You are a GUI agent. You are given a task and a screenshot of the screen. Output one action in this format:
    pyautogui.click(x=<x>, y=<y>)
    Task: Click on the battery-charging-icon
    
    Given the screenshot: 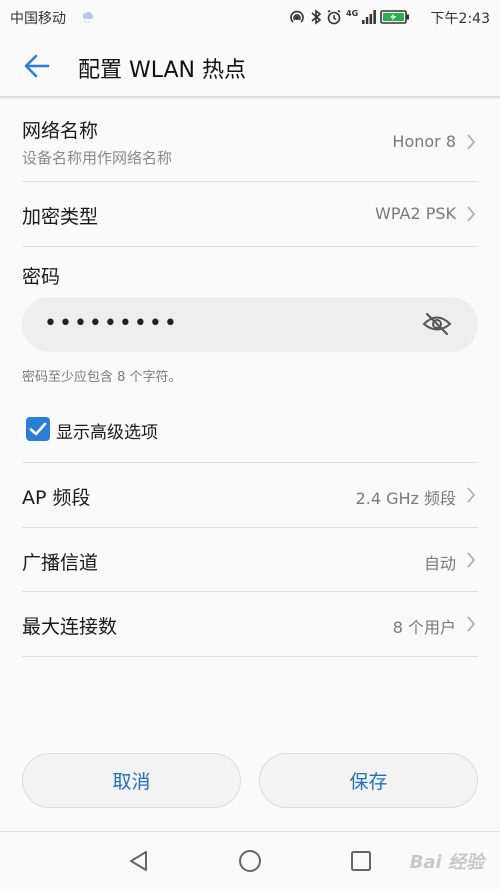 What is the action you would take?
    pyautogui.click(x=395, y=17)
    